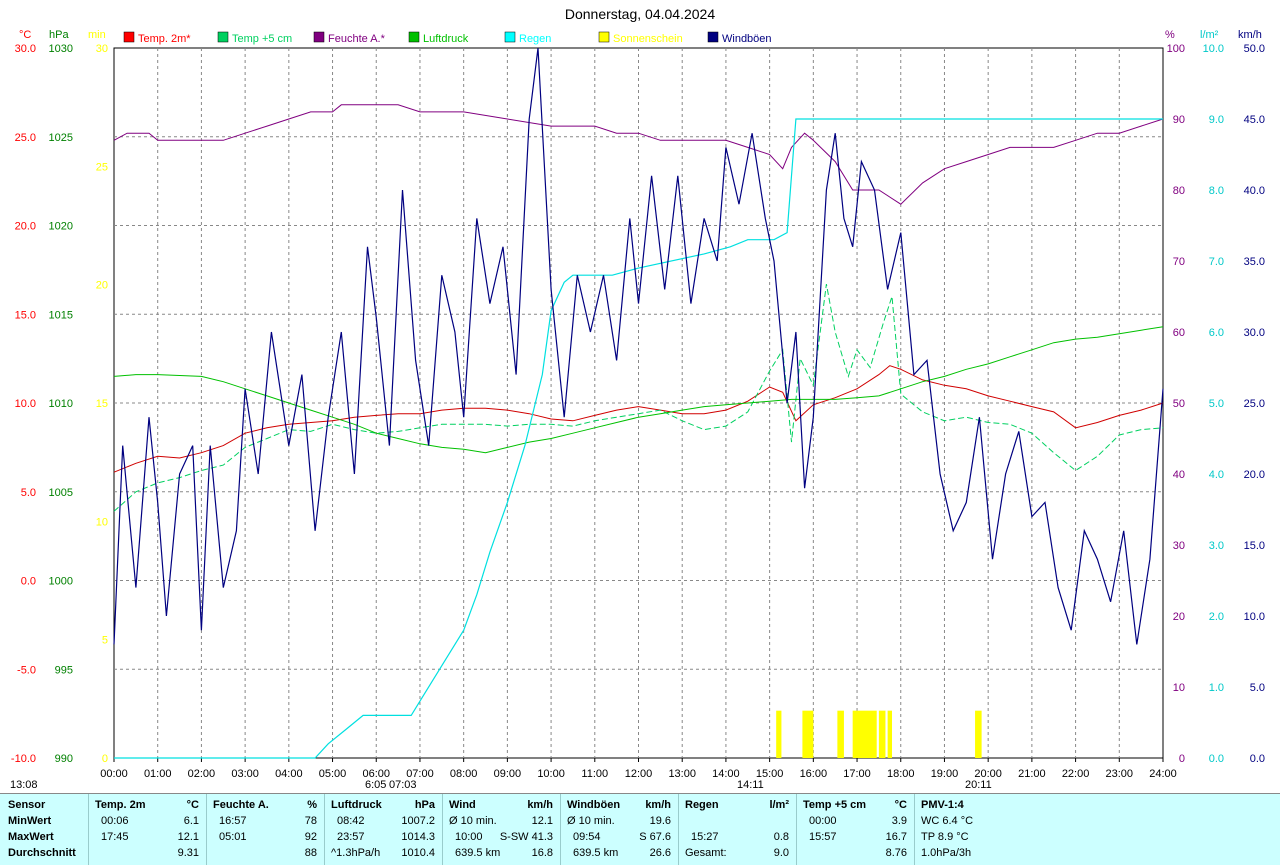  I want to click on wind-tick-label: 20.0, so click(1254, 475).